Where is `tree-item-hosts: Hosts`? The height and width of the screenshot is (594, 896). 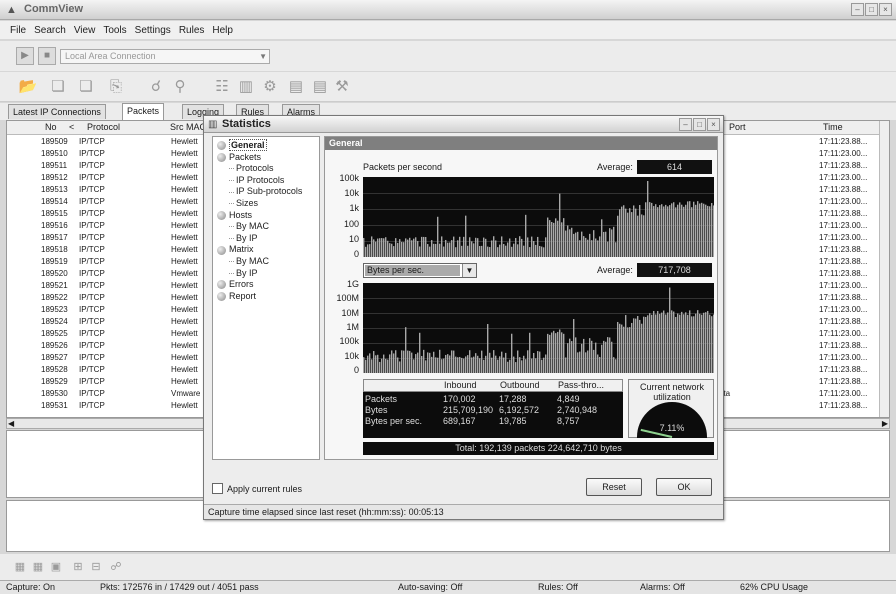
tree-item-hosts: Hosts is located at coordinates (234, 215).